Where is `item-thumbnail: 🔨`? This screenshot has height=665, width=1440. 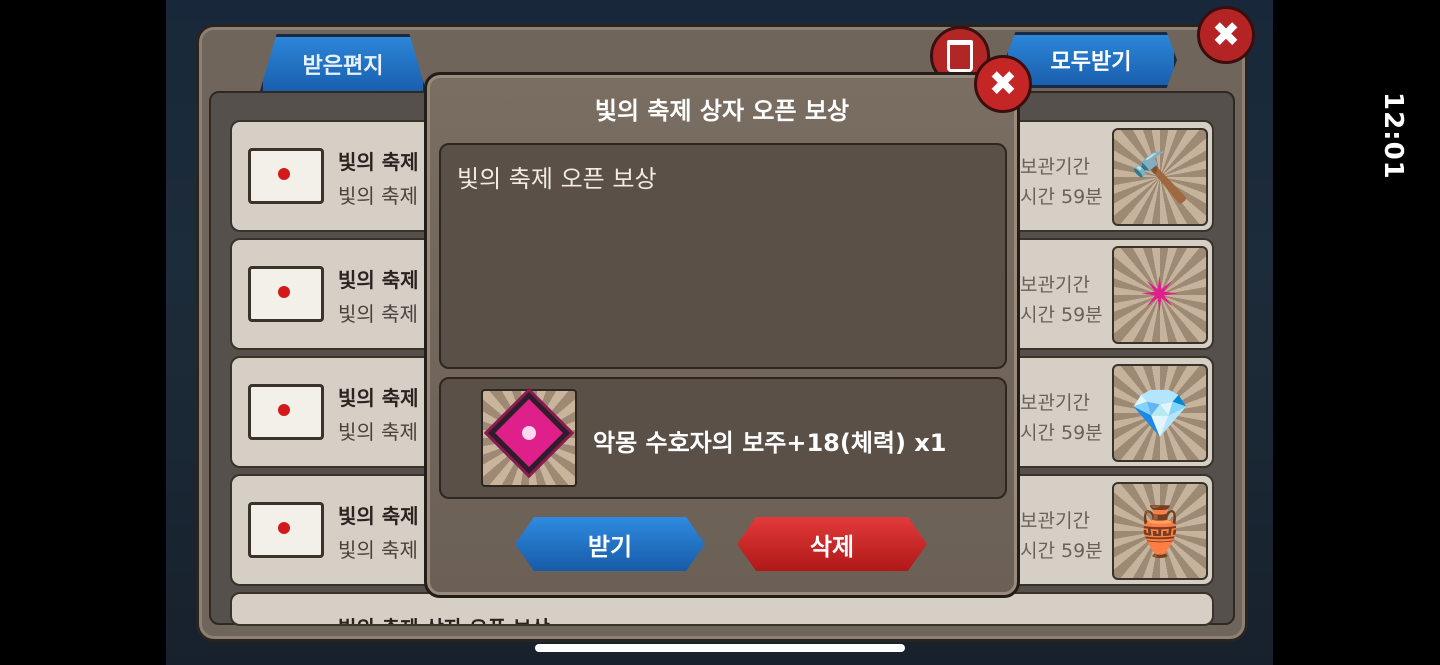
item-thumbnail: 🔨 is located at coordinates (1160, 177).